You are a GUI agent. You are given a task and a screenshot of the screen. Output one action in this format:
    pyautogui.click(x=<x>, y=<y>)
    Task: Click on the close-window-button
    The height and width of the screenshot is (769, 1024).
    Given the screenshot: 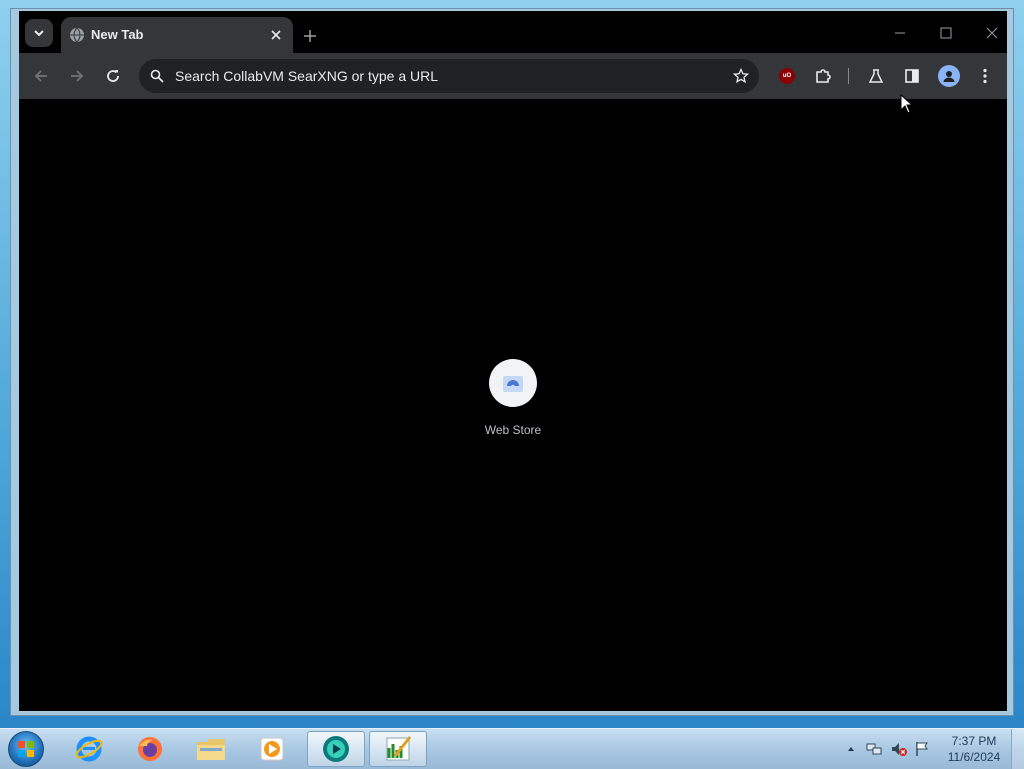 What is the action you would take?
    pyautogui.click(x=992, y=33)
    